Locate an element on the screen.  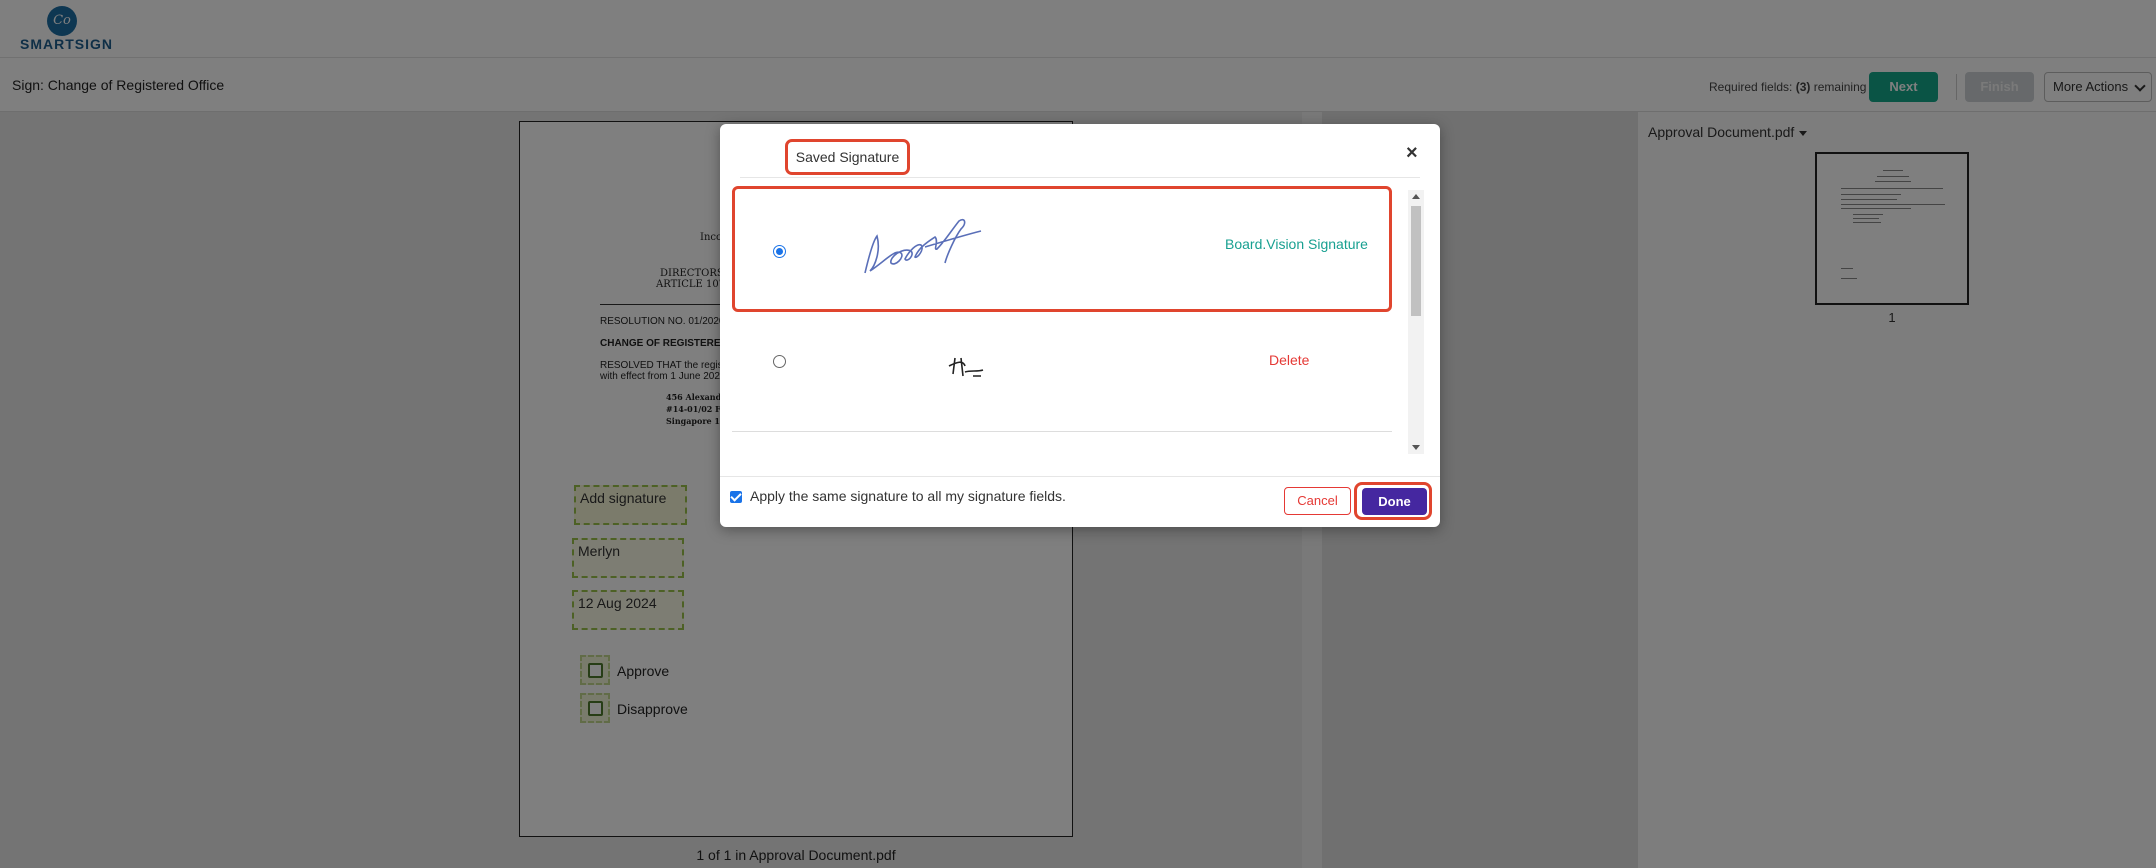
scroll-up-icon is located at coordinates (1416, 196).